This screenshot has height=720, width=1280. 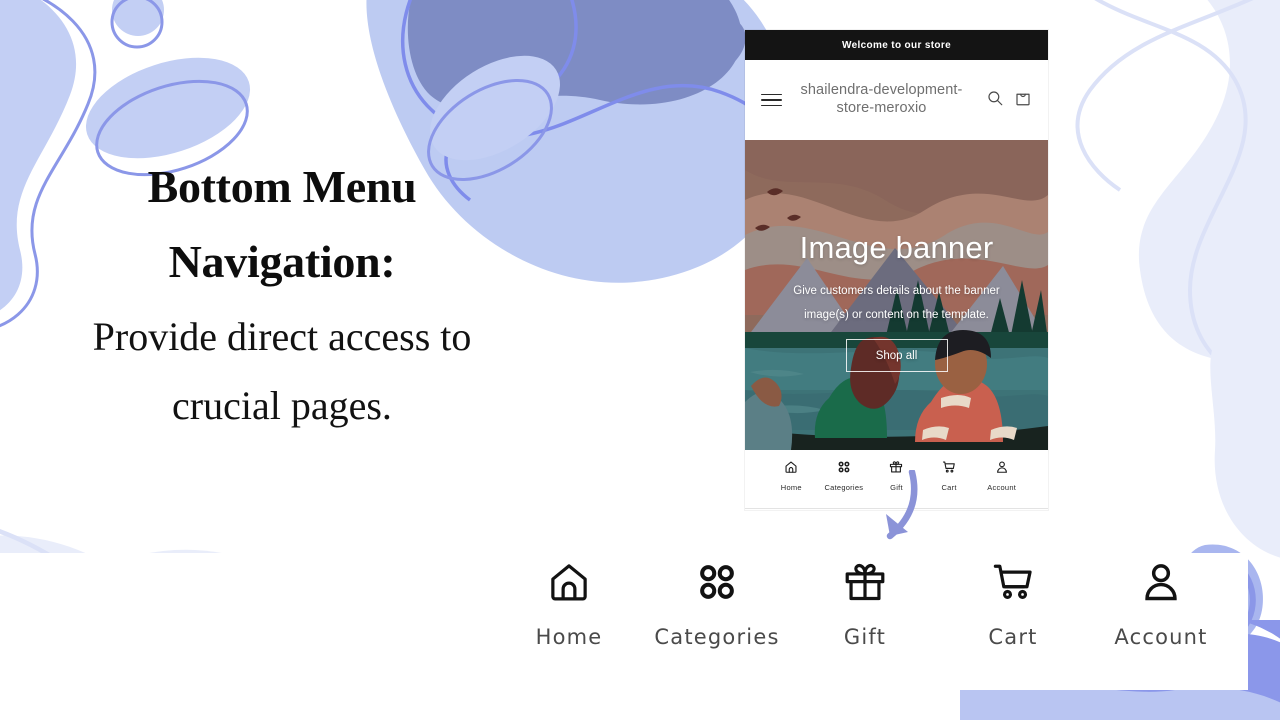 I want to click on bottom-nav-label: Categories, so click(x=844, y=487).